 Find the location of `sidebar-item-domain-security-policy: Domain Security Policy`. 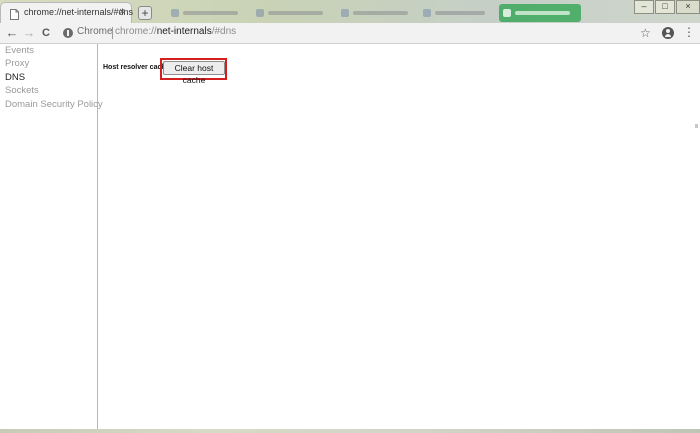

sidebar-item-domain-security-policy: Domain Security Policy is located at coordinates (51, 104).